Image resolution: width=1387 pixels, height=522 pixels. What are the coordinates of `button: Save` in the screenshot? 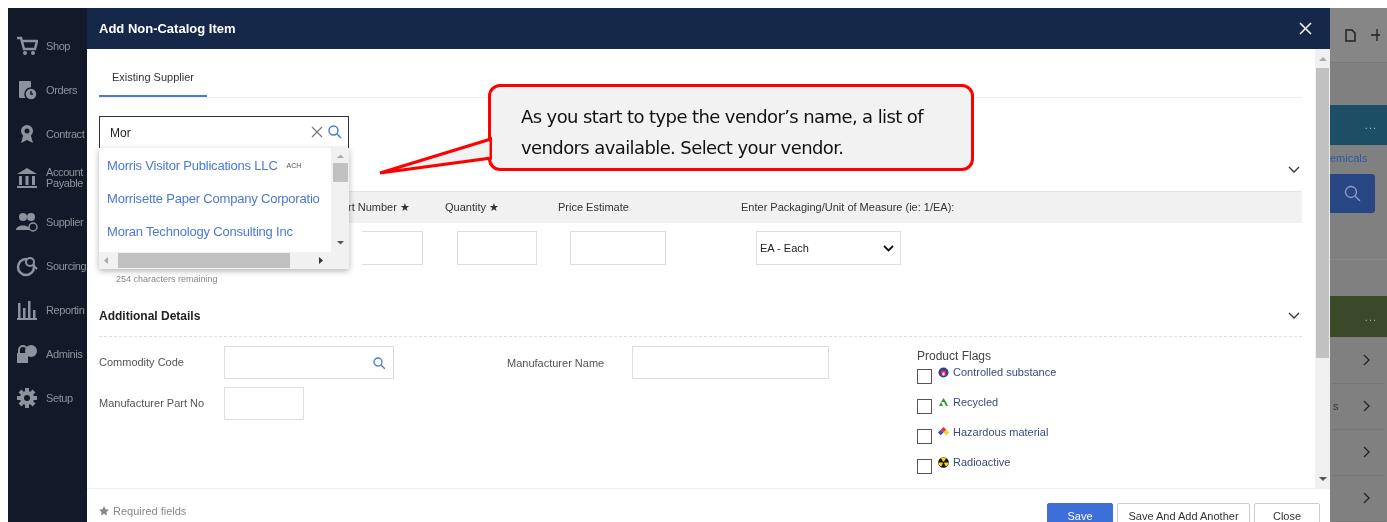 It's located at (1080, 512).